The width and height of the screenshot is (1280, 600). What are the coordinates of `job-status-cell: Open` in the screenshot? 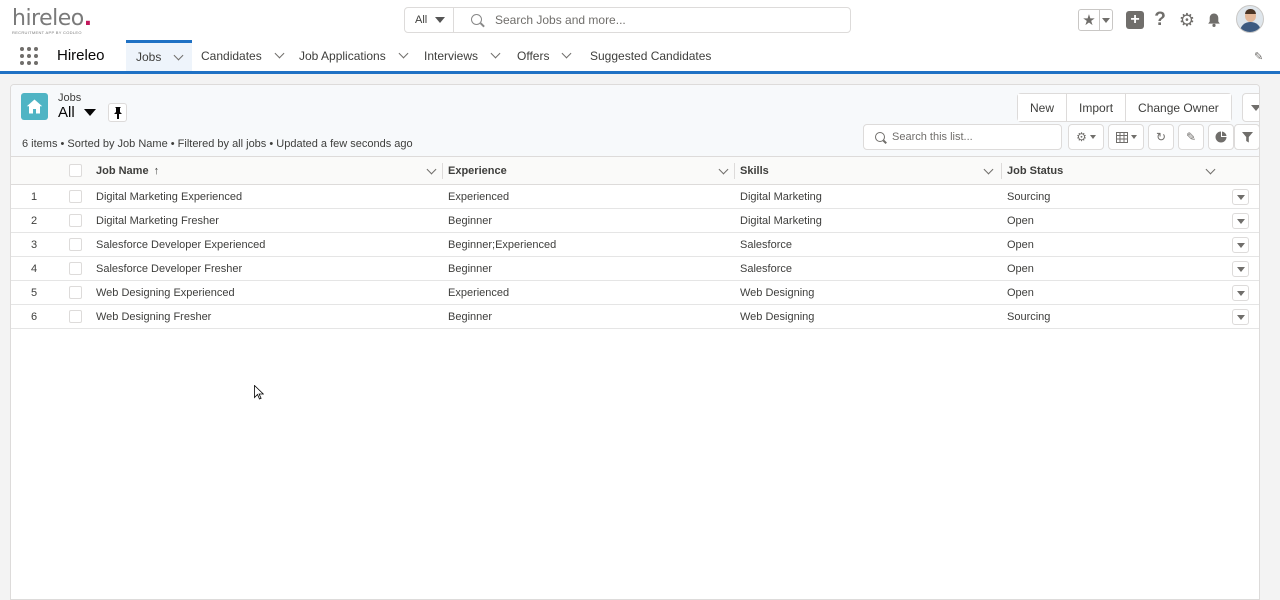 It's located at (1020, 293).